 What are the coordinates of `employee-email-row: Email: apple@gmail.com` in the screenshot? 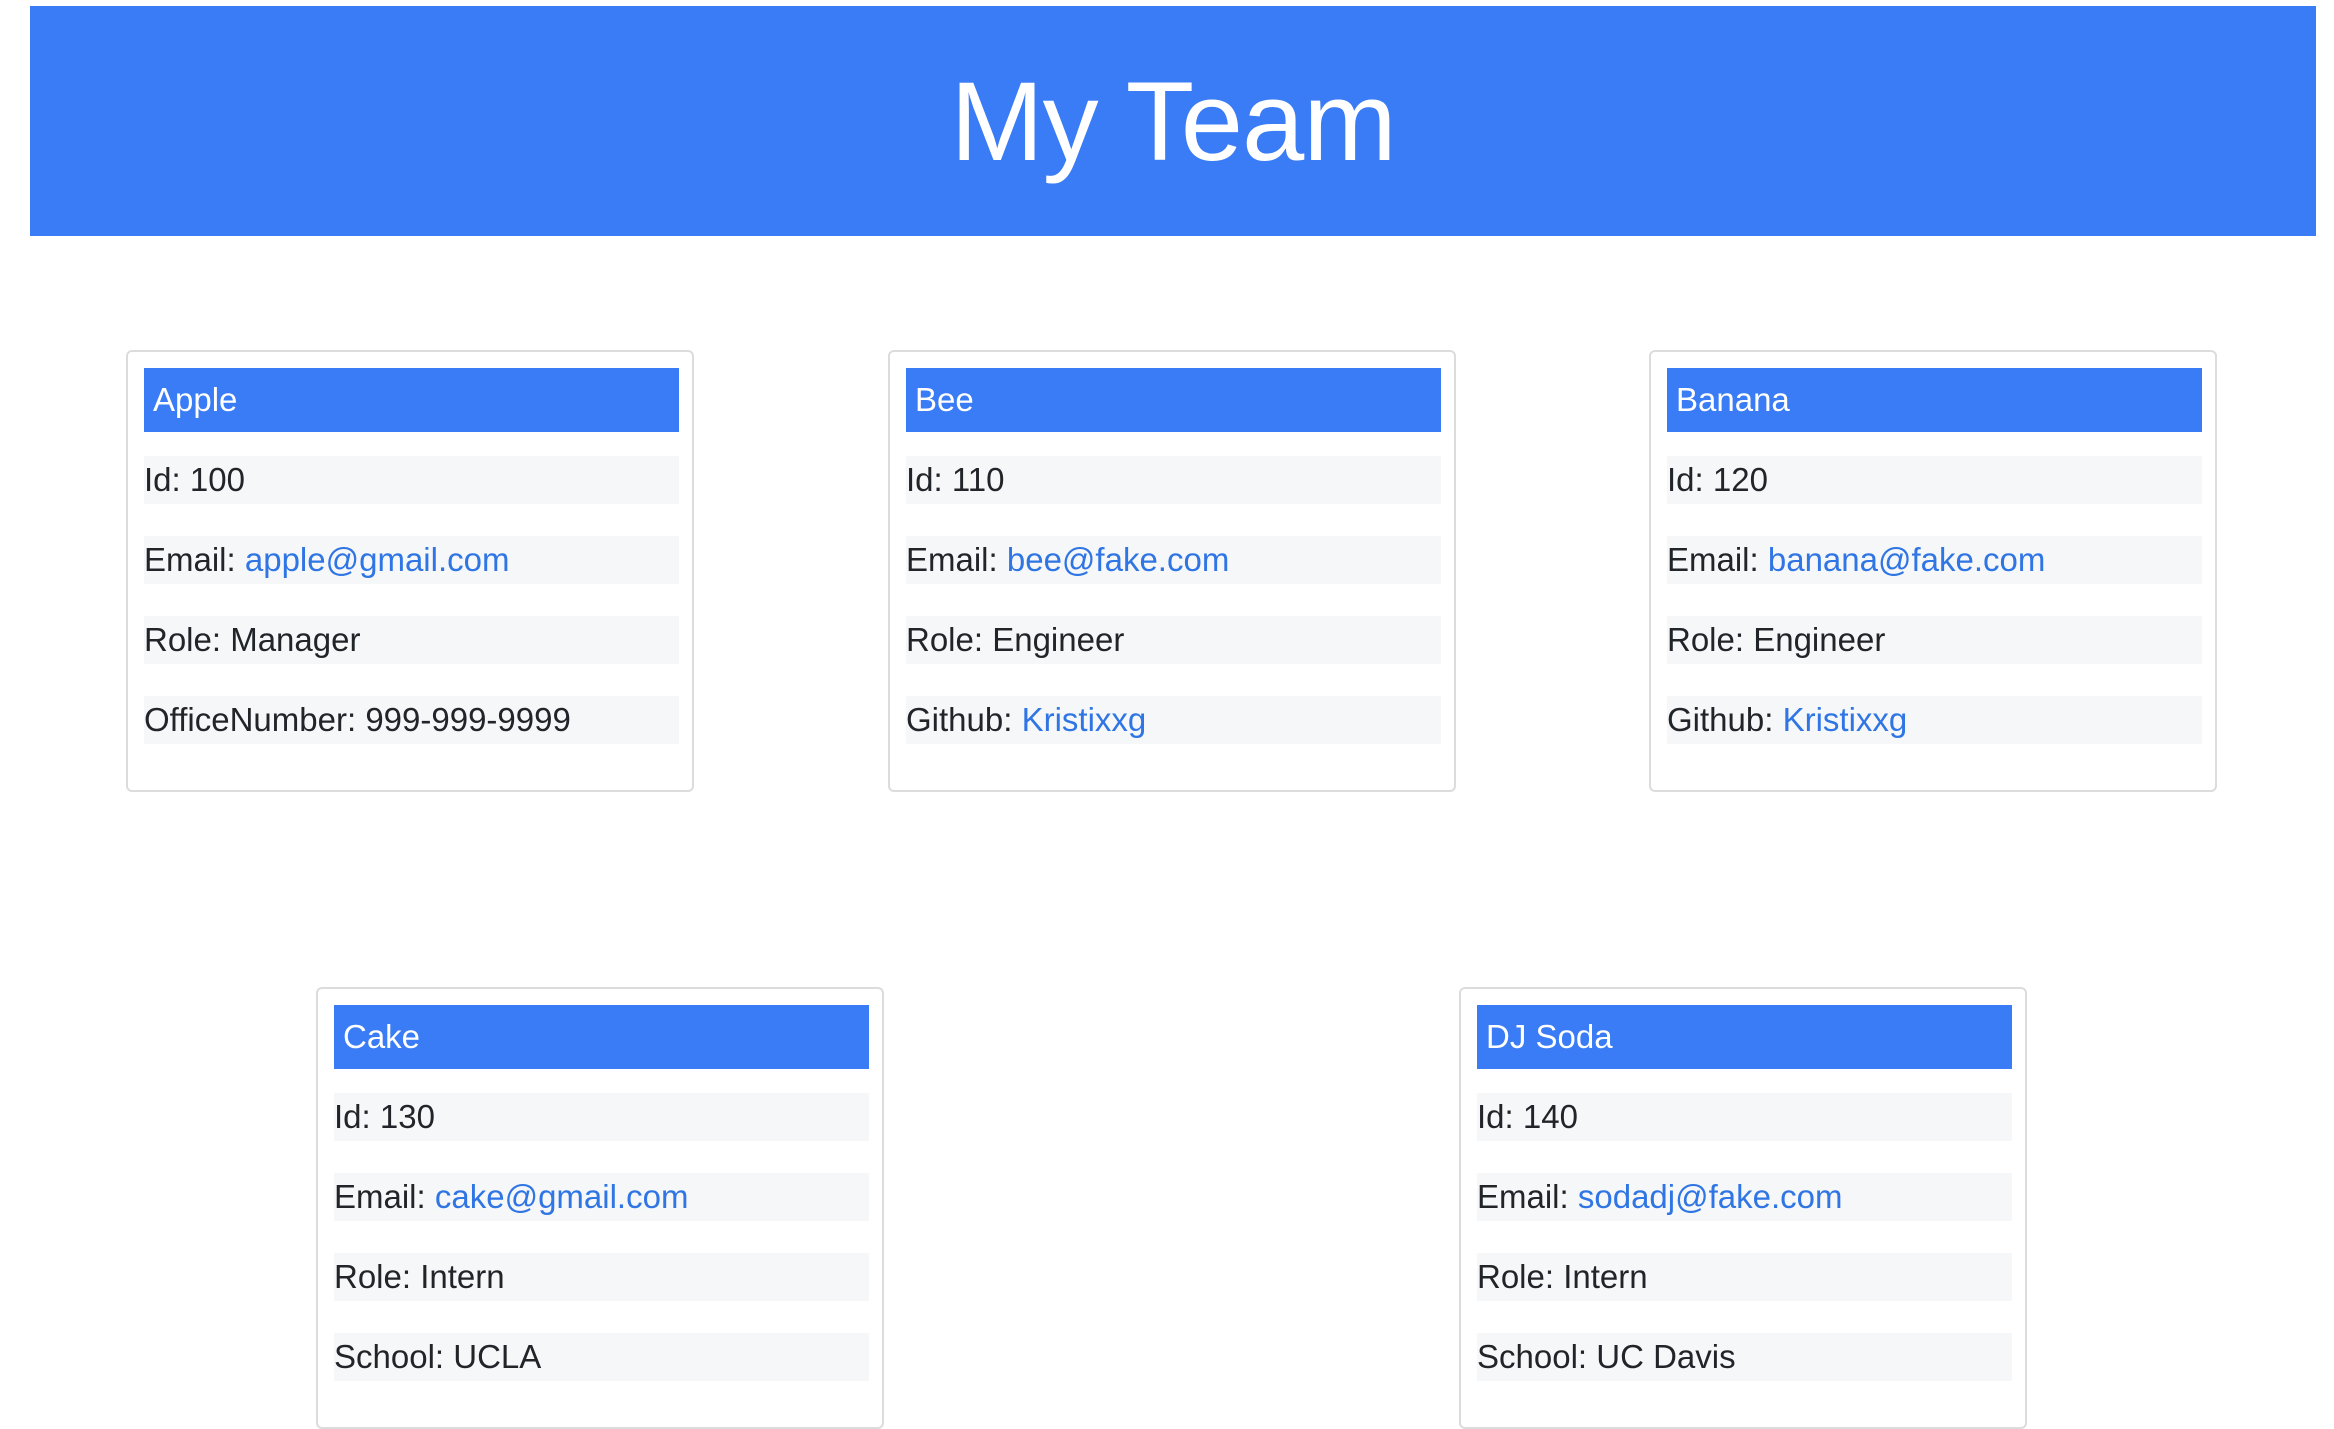 It's located at (411, 560).